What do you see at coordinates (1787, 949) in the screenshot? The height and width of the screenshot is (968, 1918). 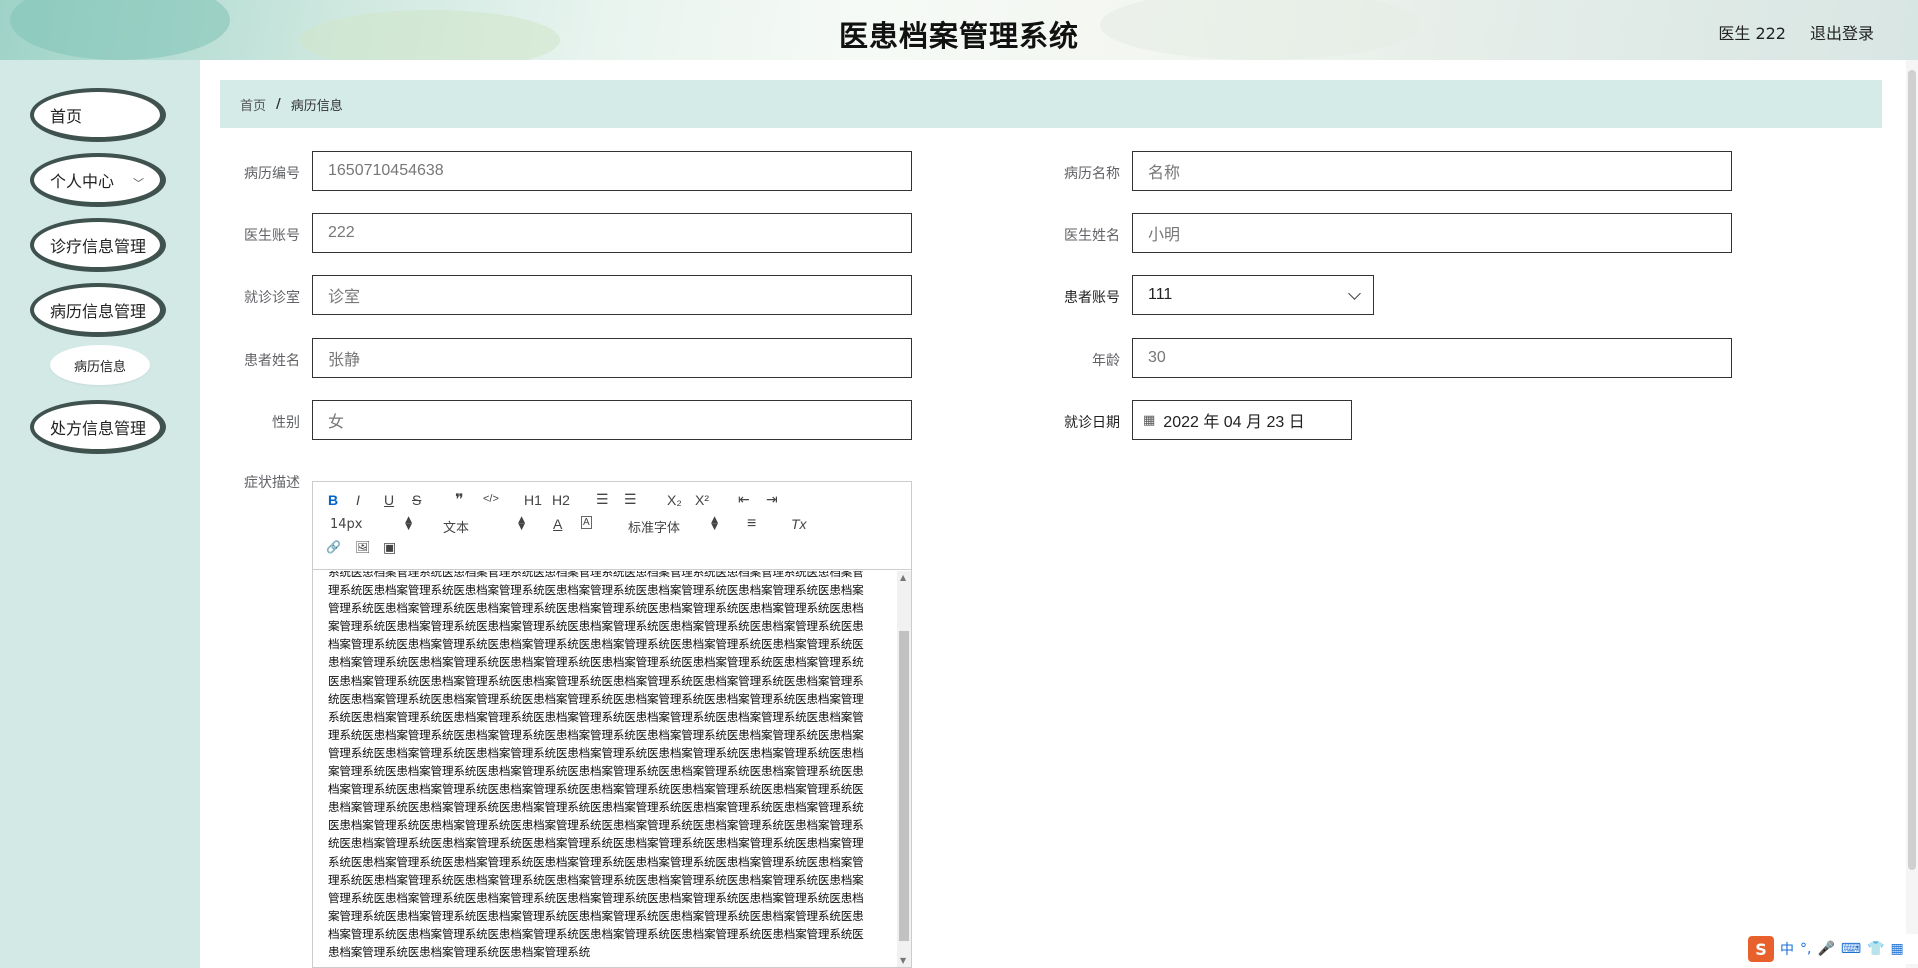 I see `ime-language: 中` at bounding box center [1787, 949].